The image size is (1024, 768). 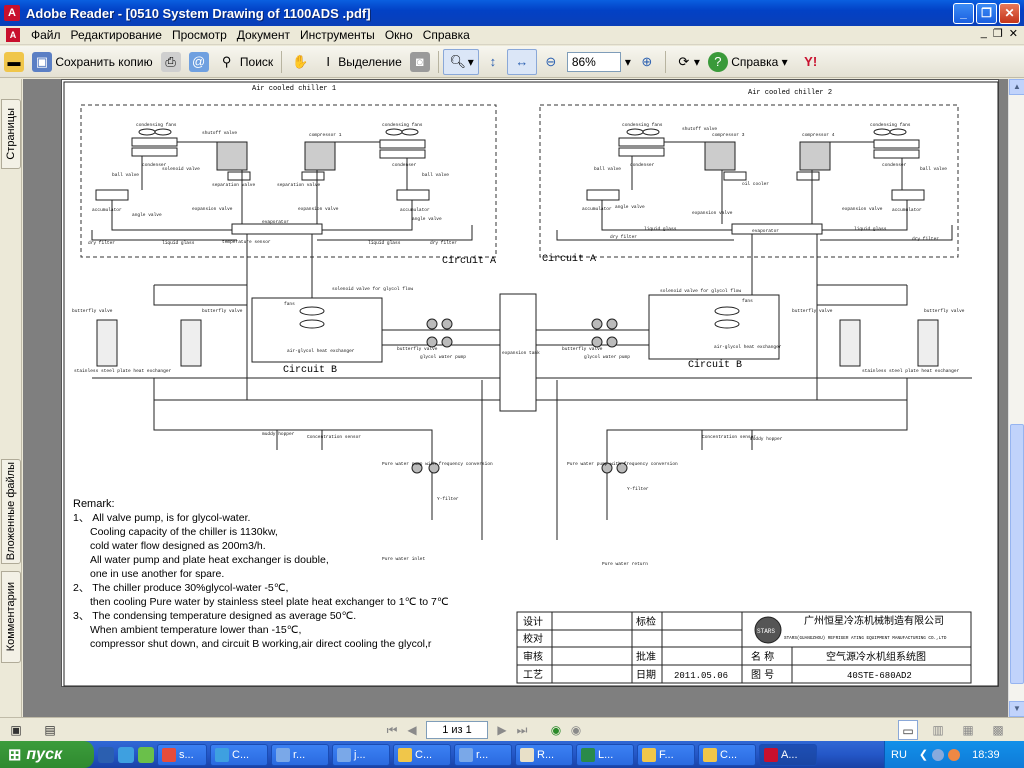 I want to click on last-page-icon: ⏭, so click(x=522, y=730).